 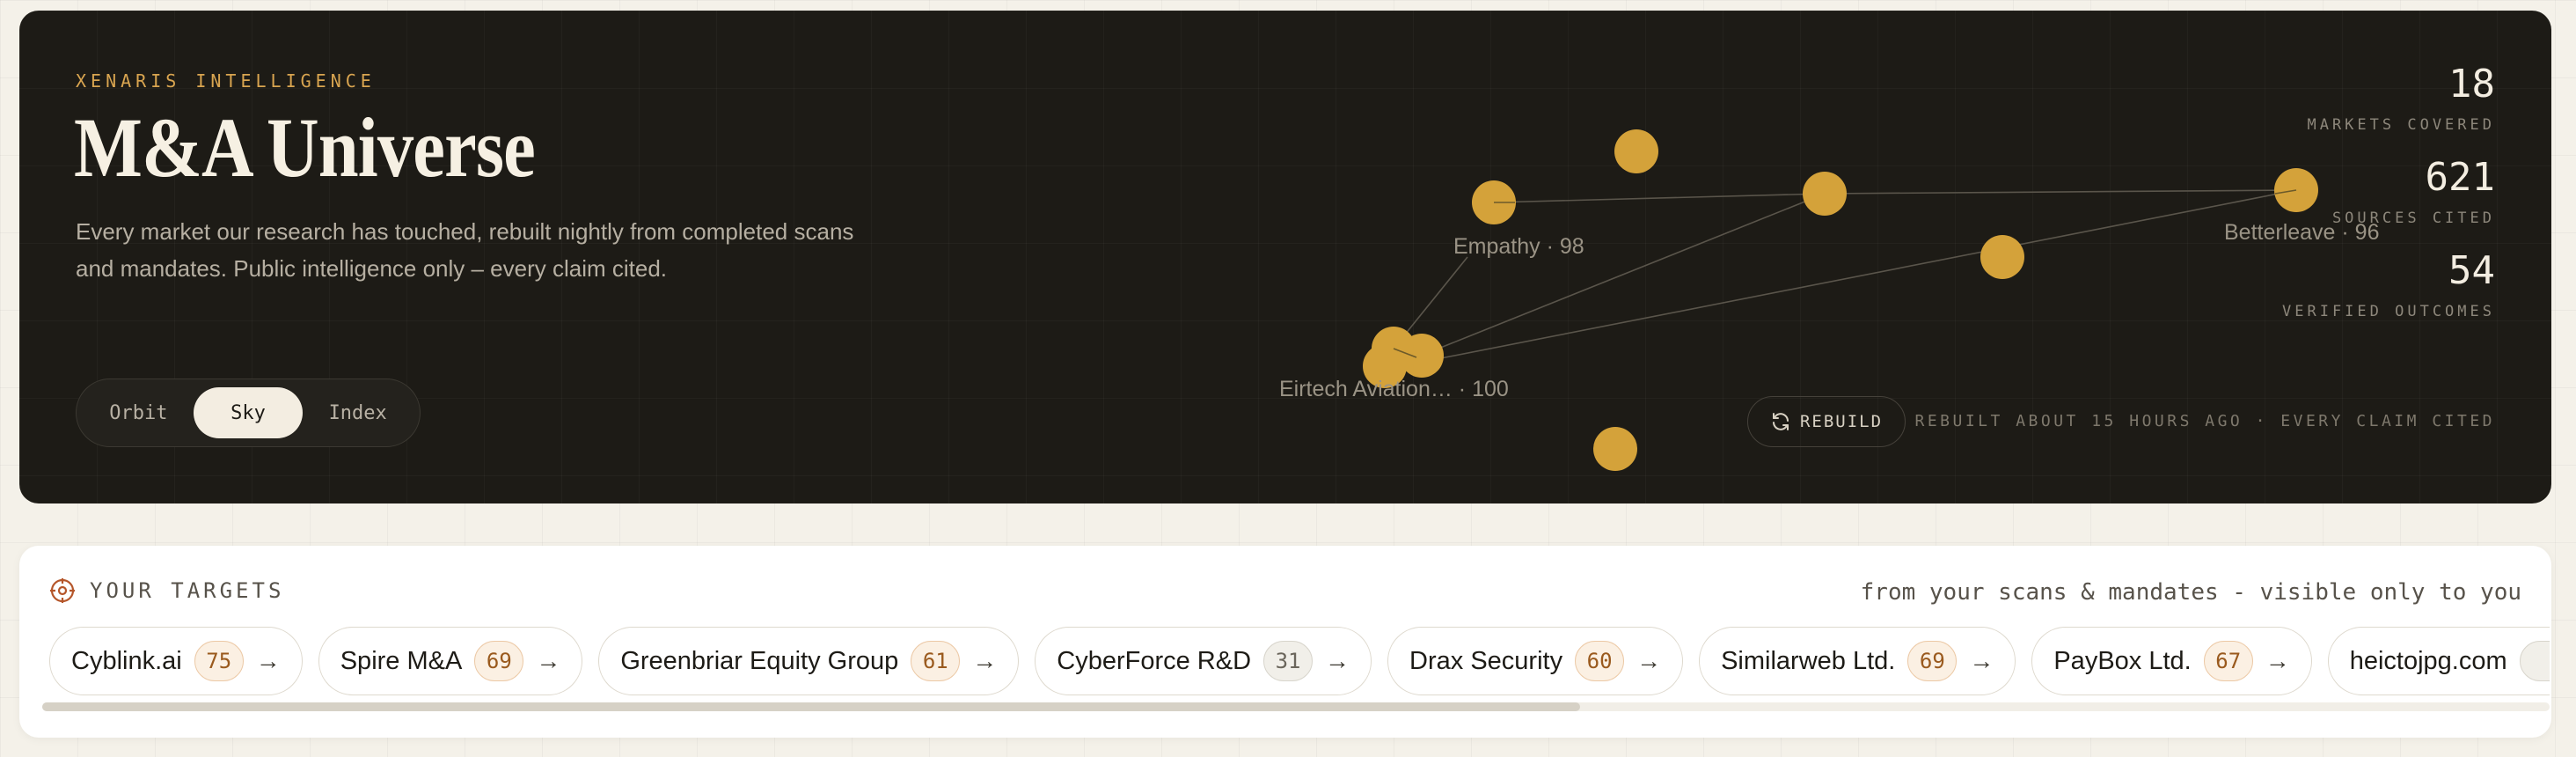 What do you see at coordinates (219, 661) in the screenshot?
I see `score-badge: 75` at bounding box center [219, 661].